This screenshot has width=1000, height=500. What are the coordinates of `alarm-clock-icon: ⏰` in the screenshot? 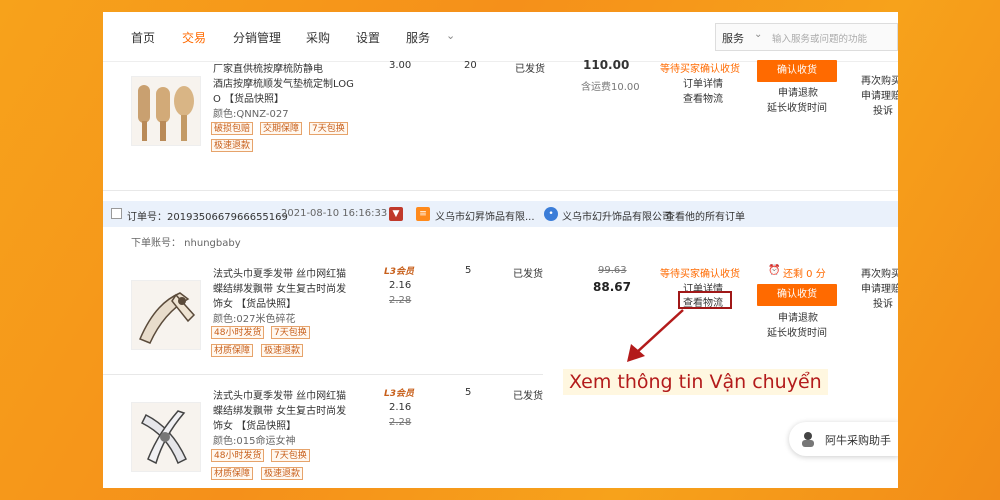 It's located at (774, 270).